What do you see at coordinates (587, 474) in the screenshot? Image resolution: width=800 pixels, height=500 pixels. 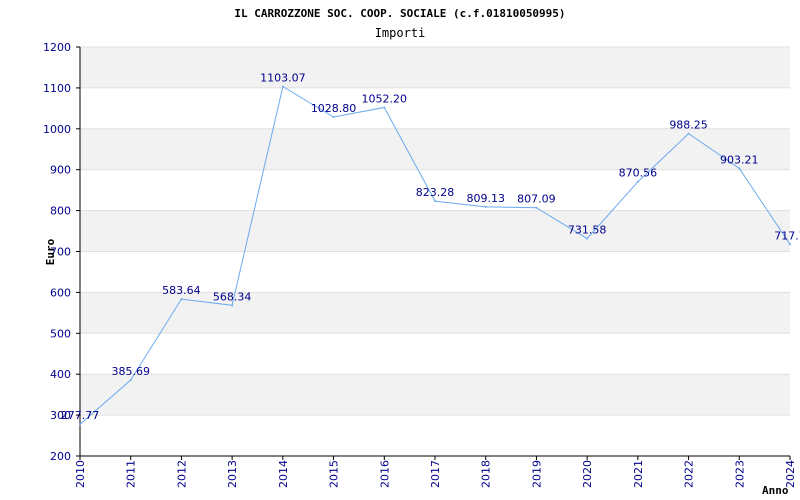 I see `x-tick-label: 2020` at bounding box center [587, 474].